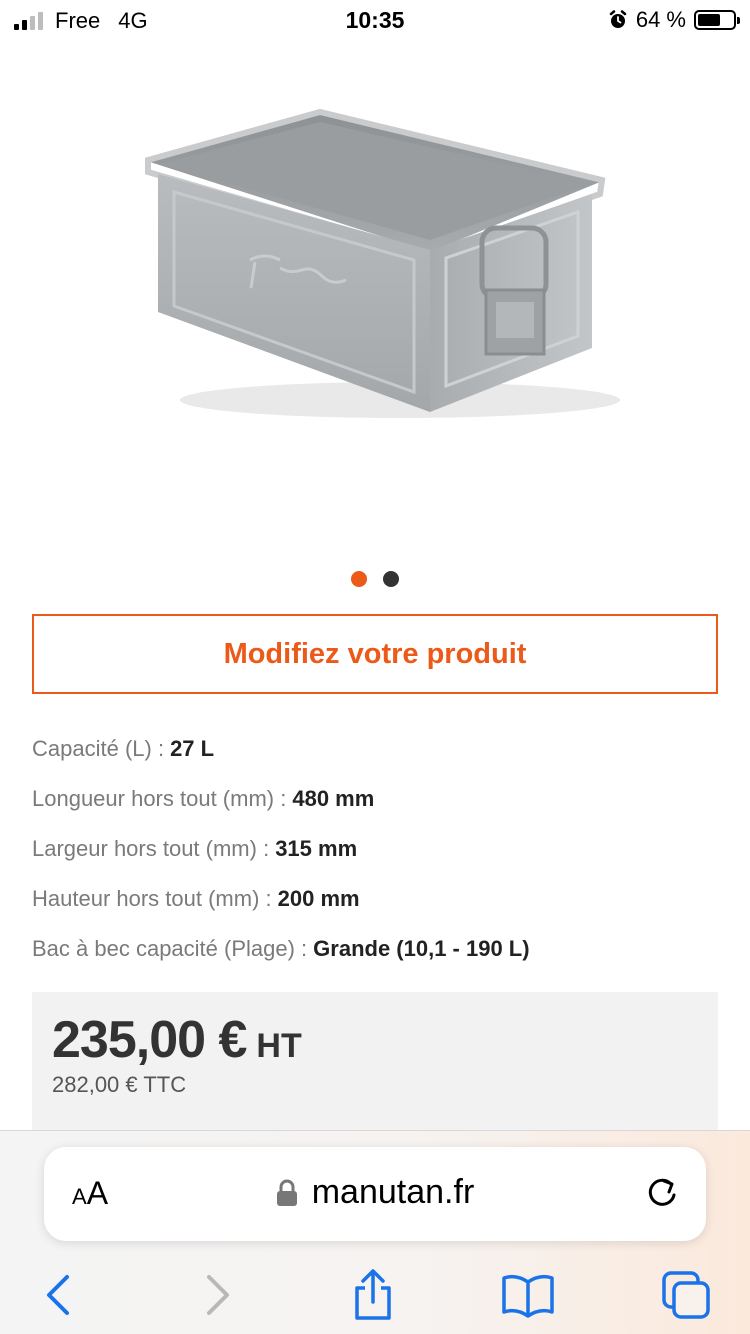 The image size is (750, 1334). I want to click on spec-value: 27 L, so click(192, 748).